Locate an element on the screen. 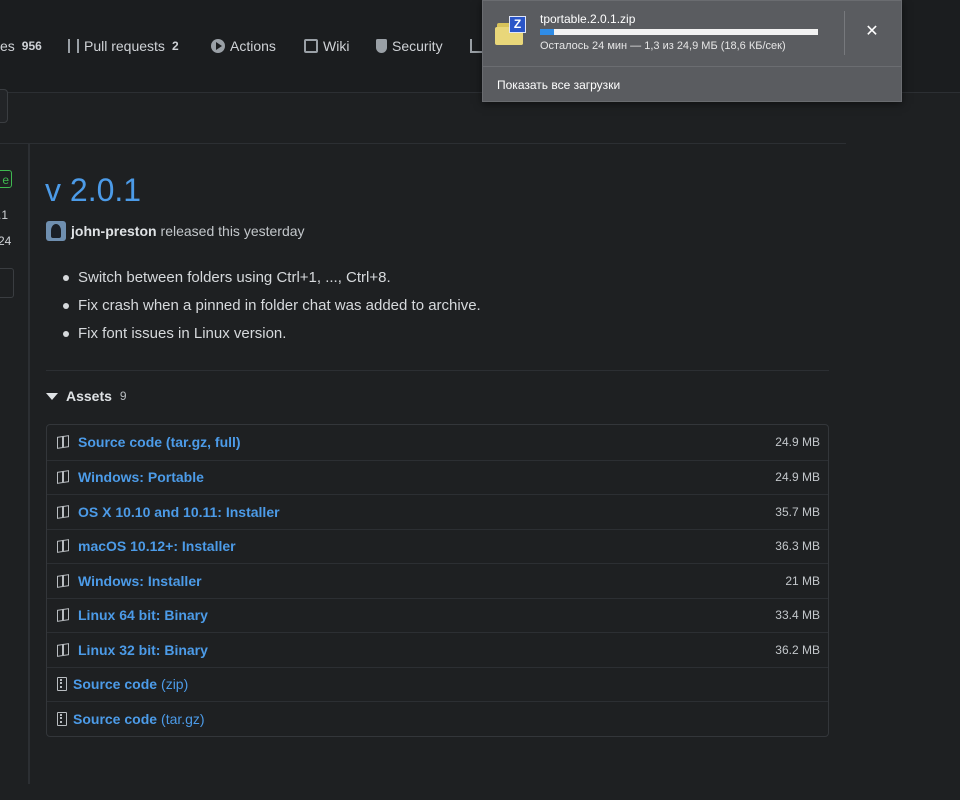 This screenshot has width=960, height=800. nav-pull-requests: Pull requests 2 is located at coordinates (123, 46).